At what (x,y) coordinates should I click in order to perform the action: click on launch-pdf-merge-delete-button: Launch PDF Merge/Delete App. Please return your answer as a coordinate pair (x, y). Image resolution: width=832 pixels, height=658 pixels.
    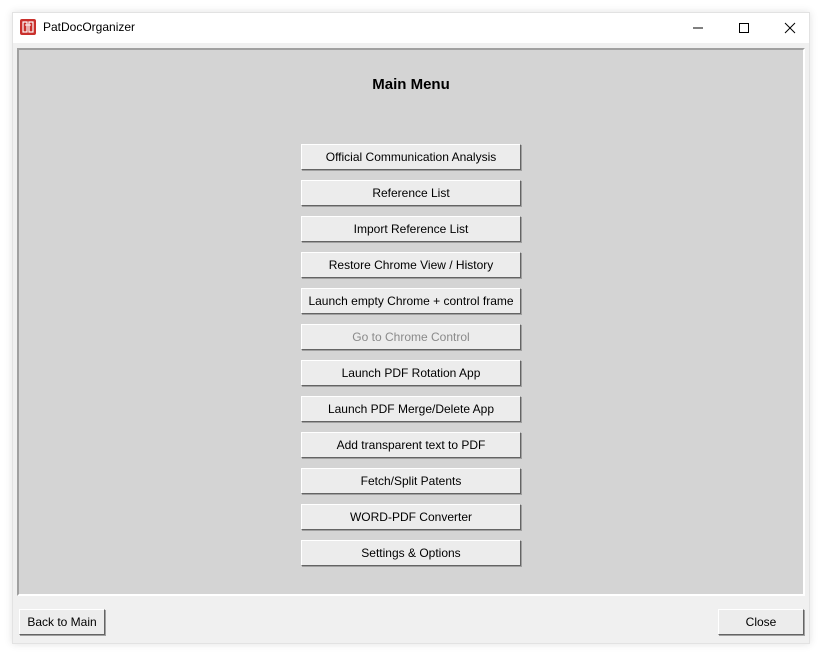
    Looking at the image, I should click on (411, 409).